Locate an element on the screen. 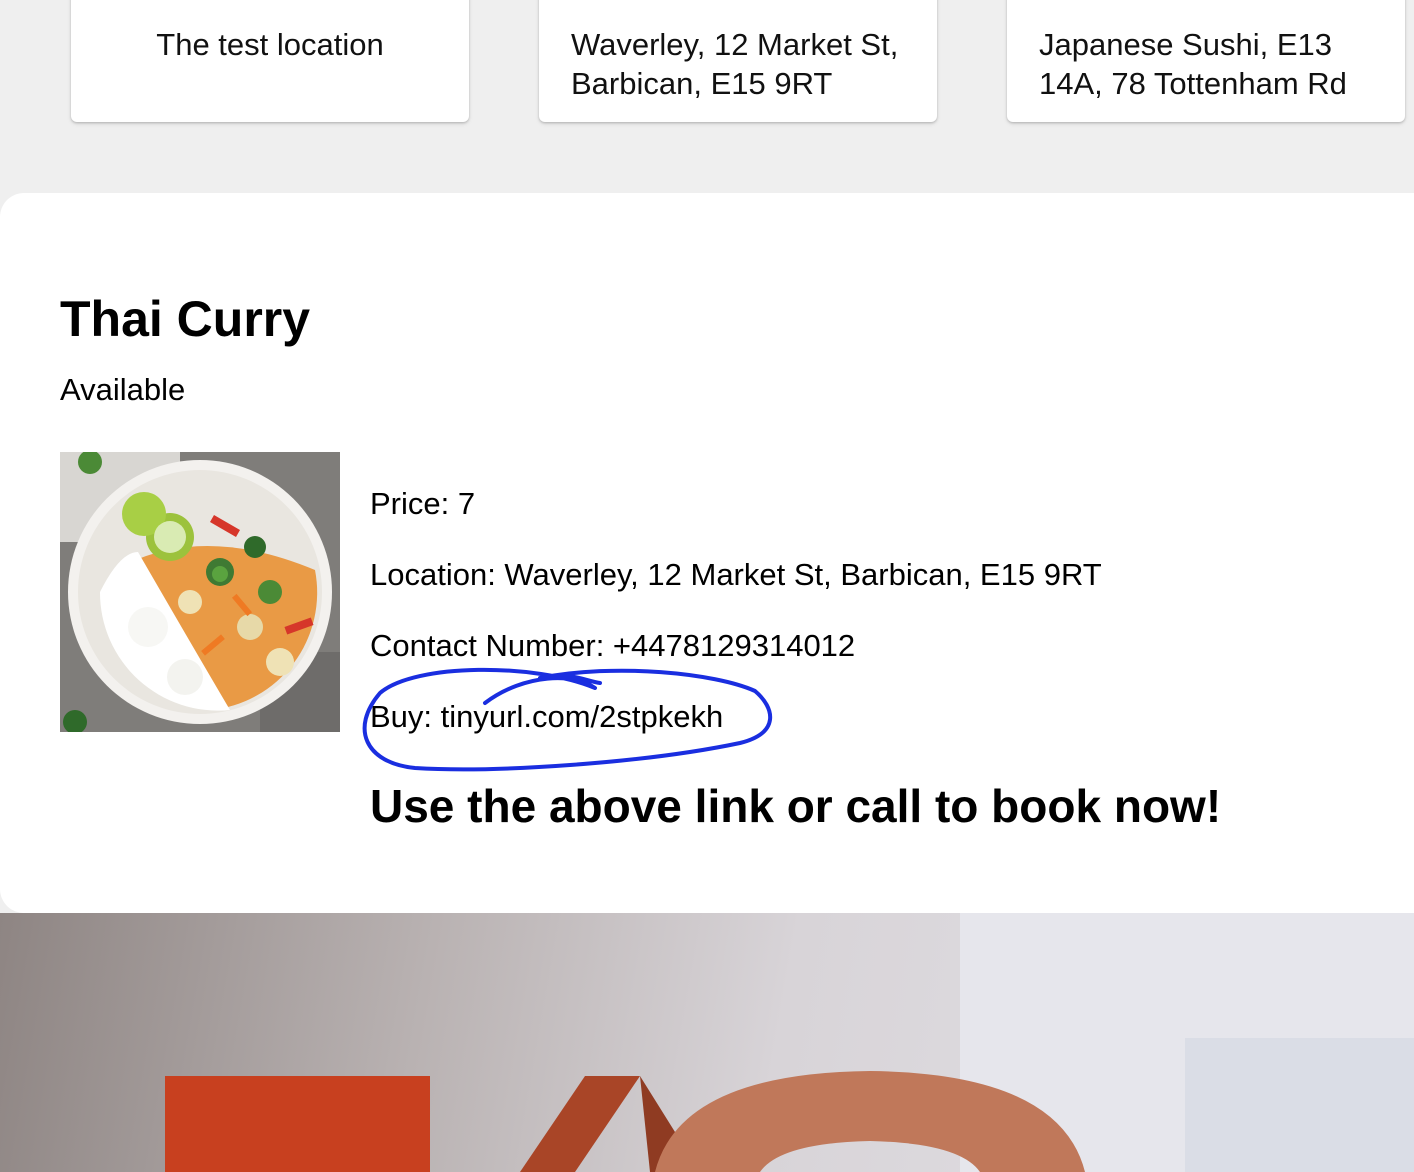  location-card-test: The test location is located at coordinates (270, 61).